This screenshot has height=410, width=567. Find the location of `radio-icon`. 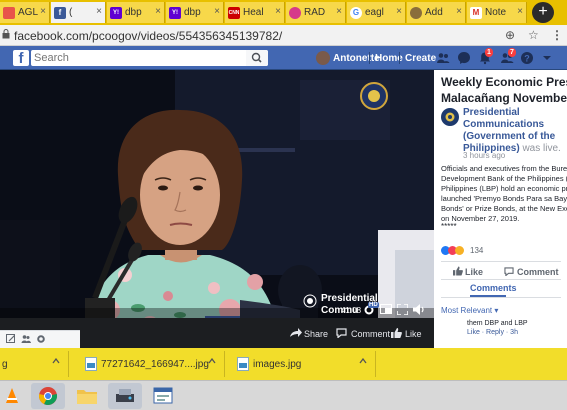

radio-icon is located at coordinates (295, 12).